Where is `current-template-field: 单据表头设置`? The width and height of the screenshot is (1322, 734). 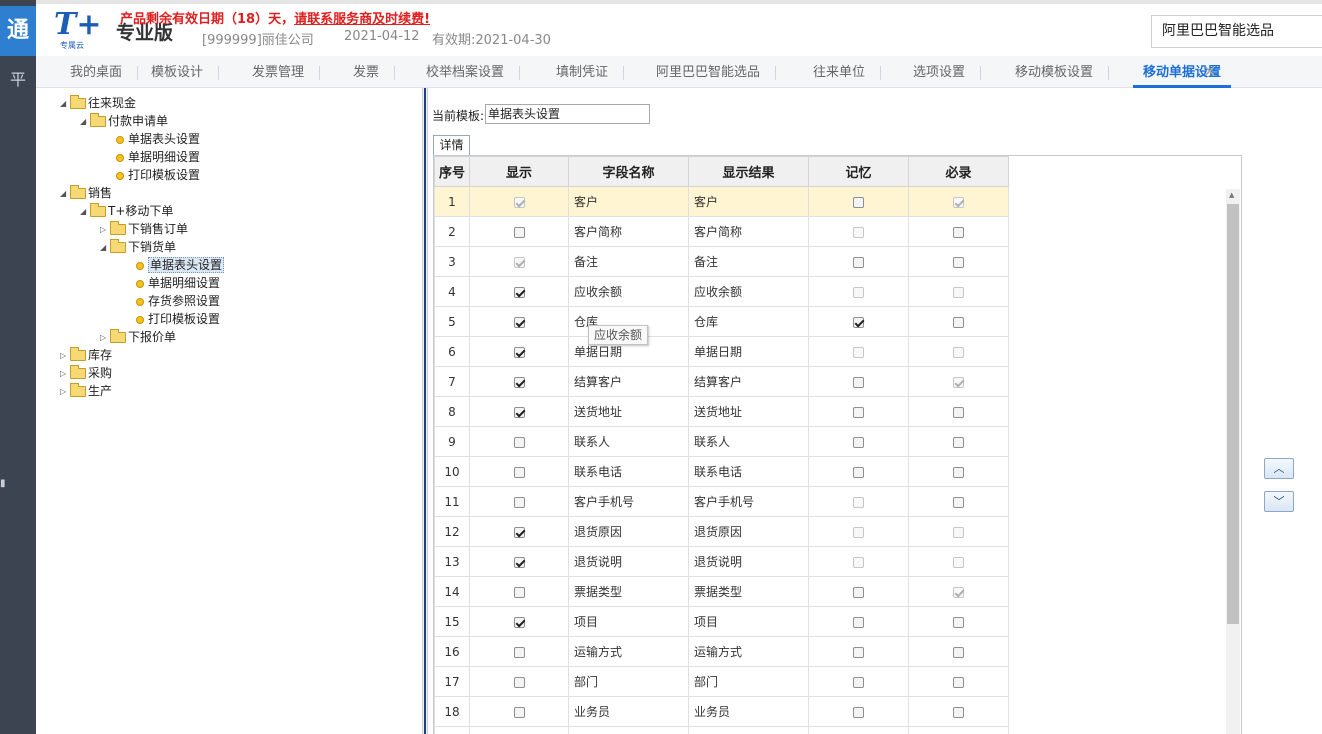 current-template-field: 单据表头设置 is located at coordinates (567, 114).